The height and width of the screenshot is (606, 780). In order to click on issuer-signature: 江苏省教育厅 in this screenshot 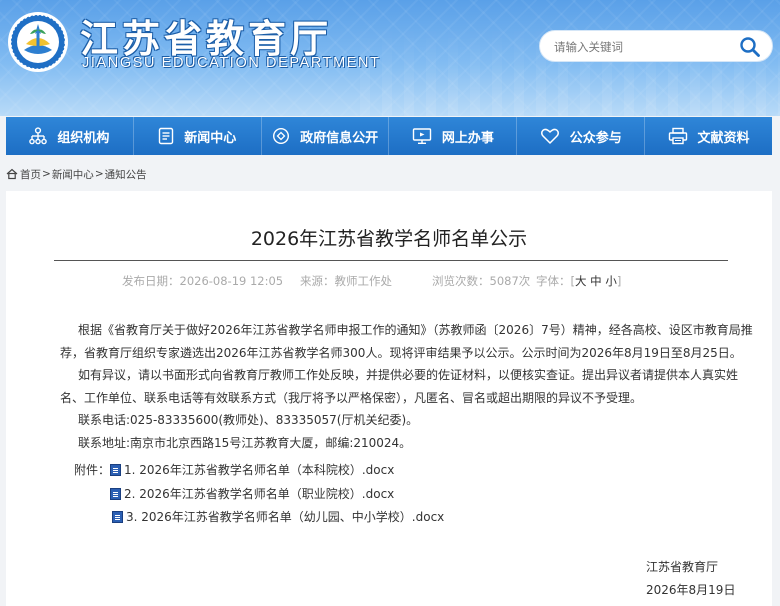, I will do `click(682, 567)`.